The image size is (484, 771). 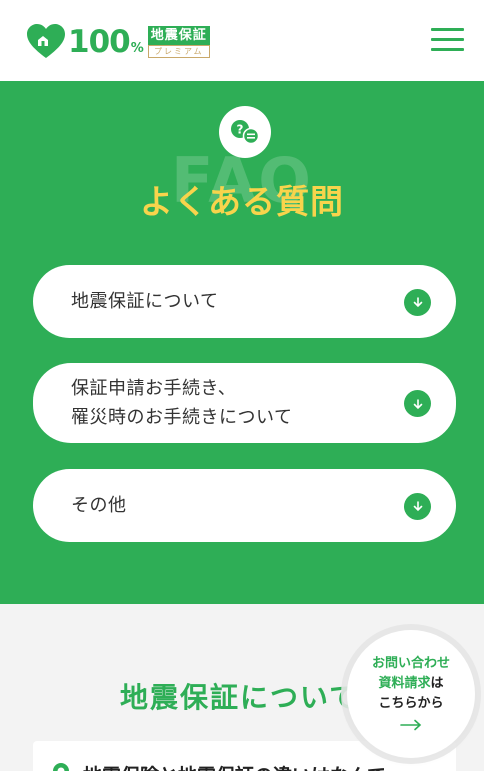 What do you see at coordinates (447, 40) in the screenshot?
I see `hamburger-icon` at bounding box center [447, 40].